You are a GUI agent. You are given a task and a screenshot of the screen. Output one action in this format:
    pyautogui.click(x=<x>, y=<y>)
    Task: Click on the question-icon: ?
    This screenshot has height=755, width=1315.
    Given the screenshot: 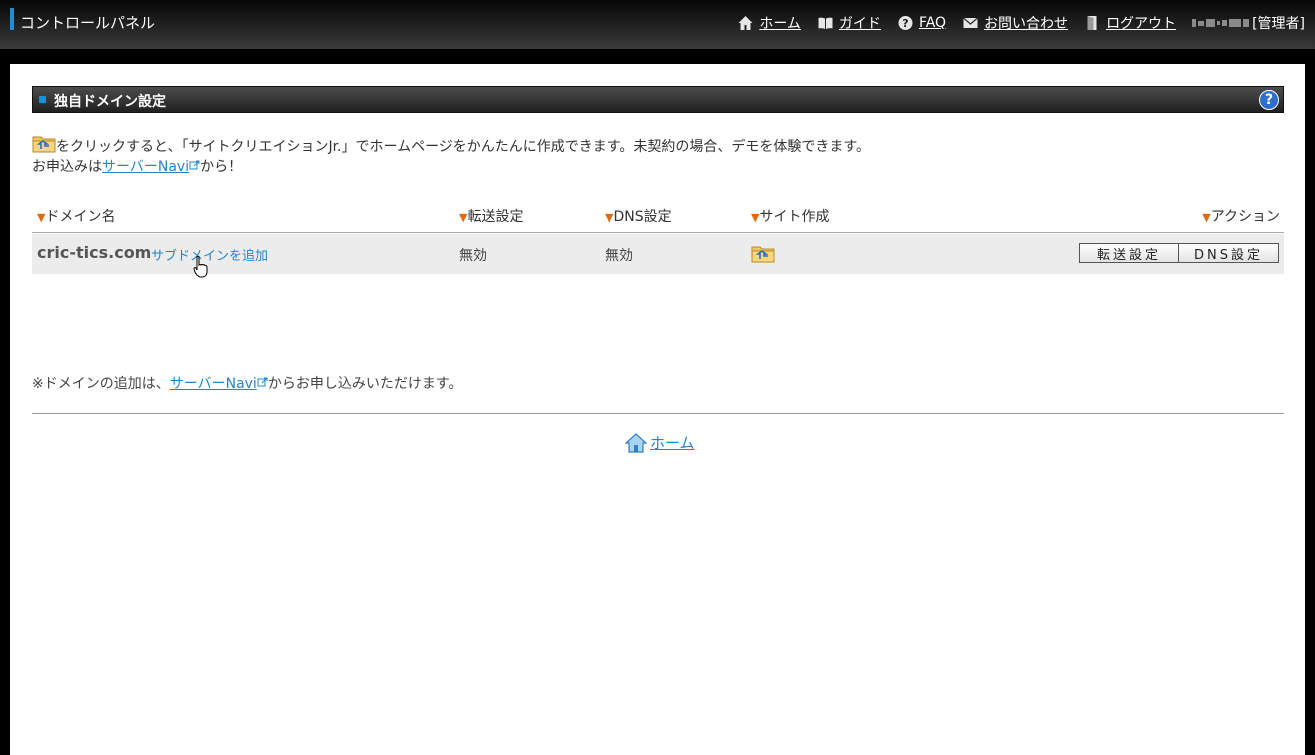 What is the action you would take?
    pyautogui.click(x=905, y=23)
    